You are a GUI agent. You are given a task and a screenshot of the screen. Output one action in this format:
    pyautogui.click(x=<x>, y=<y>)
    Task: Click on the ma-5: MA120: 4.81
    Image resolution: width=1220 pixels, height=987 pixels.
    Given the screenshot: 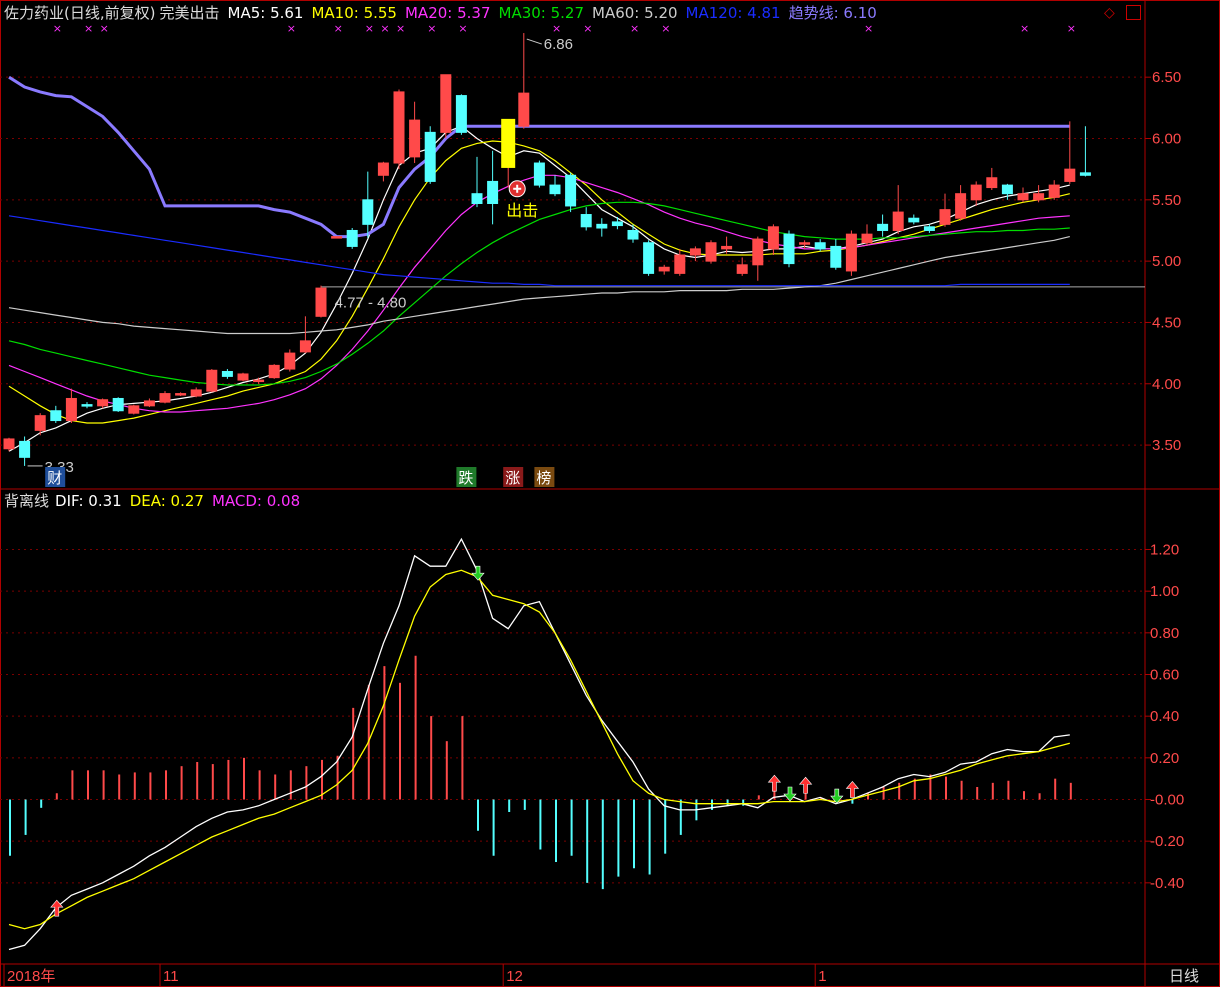 What is the action you would take?
    pyautogui.click(x=733, y=13)
    